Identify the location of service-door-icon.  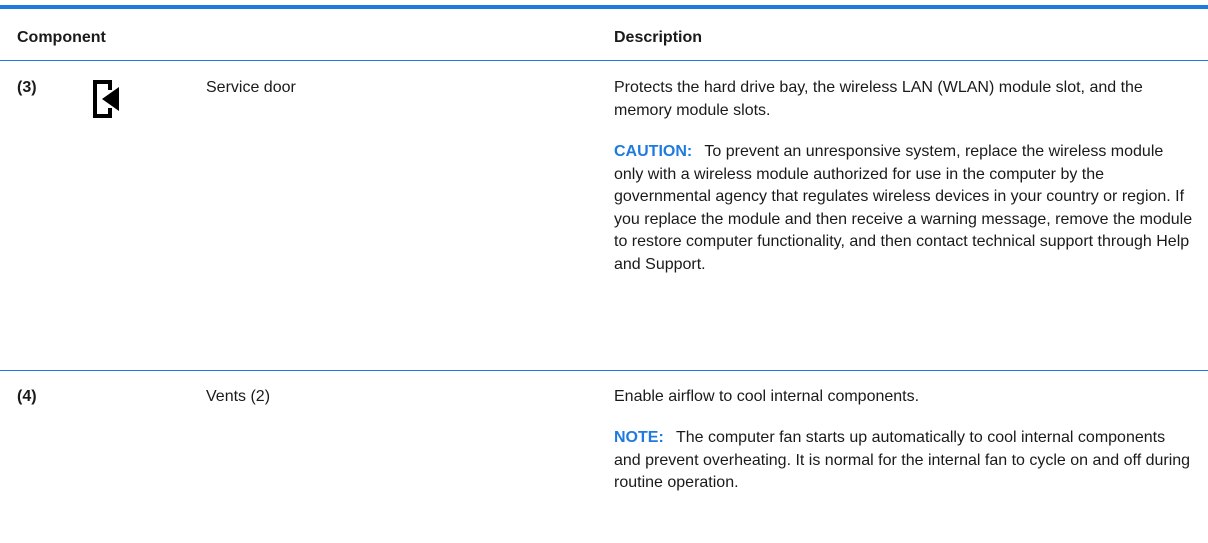
(111, 99).